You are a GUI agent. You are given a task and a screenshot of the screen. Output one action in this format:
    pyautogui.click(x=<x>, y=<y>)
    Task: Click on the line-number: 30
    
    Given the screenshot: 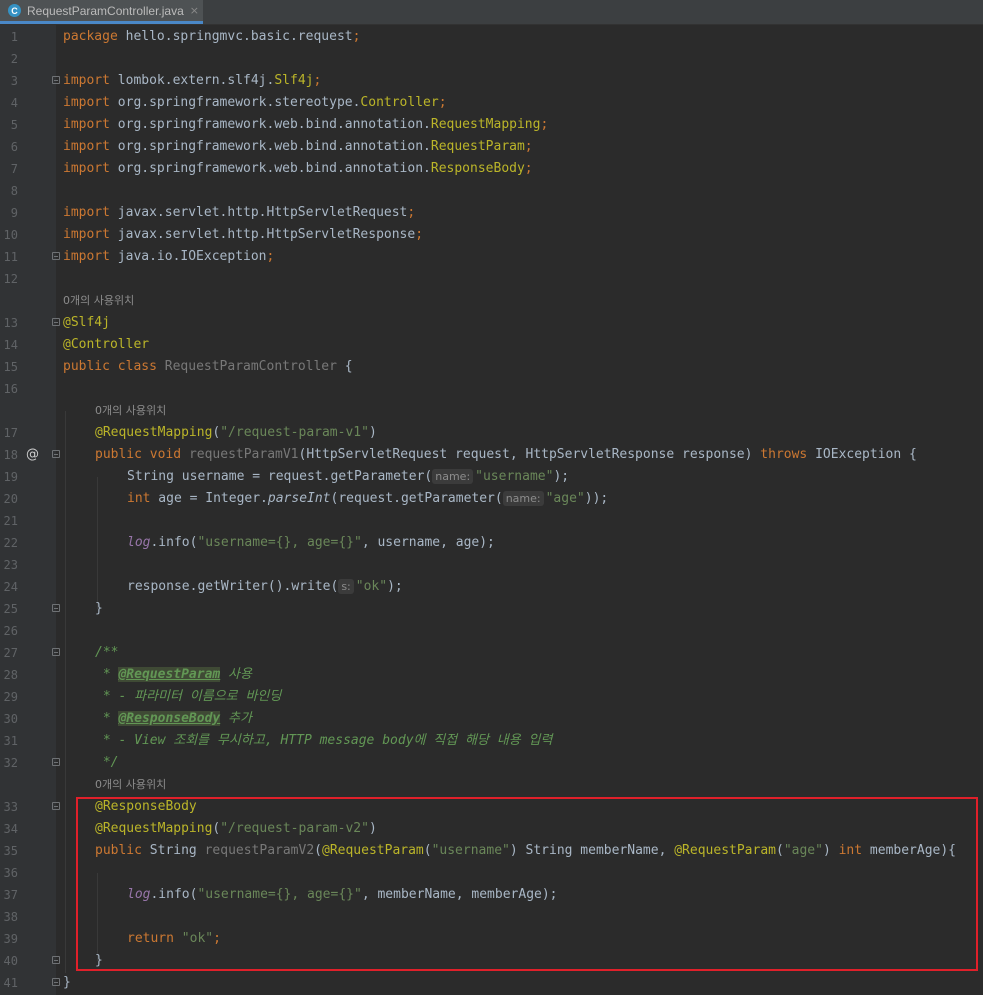 What is the action you would take?
    pyautogui.click(x=10, y=719)
    